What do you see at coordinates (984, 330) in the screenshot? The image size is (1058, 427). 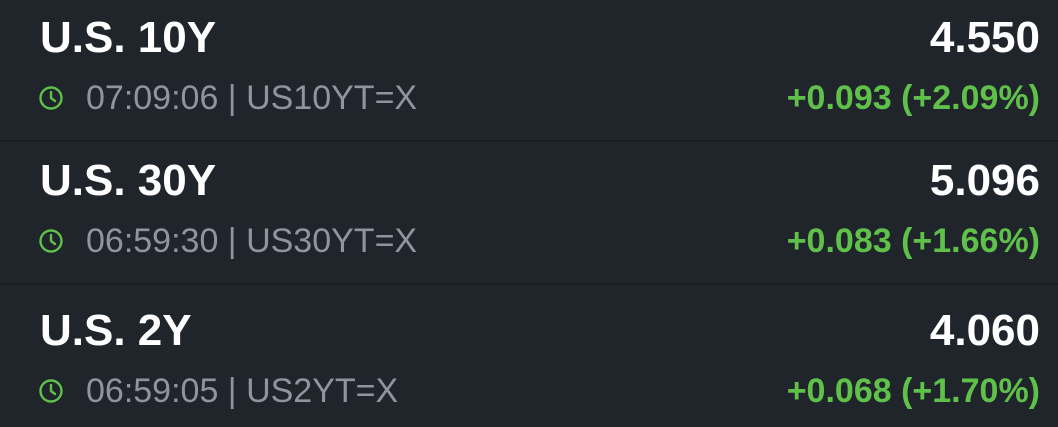 I see `last-price: 4.060` at bounding box center [984, 330].